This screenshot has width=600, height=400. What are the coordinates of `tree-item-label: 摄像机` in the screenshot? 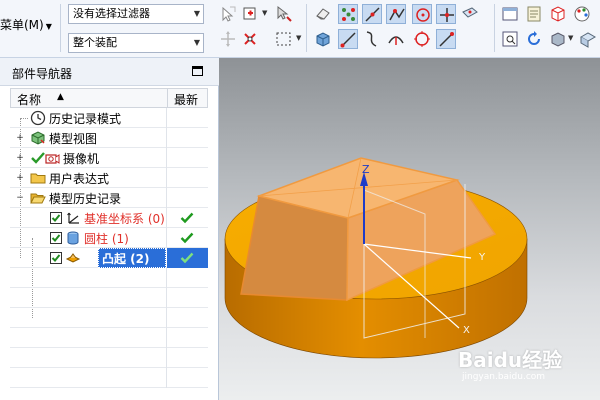 It's located at (81, 159).